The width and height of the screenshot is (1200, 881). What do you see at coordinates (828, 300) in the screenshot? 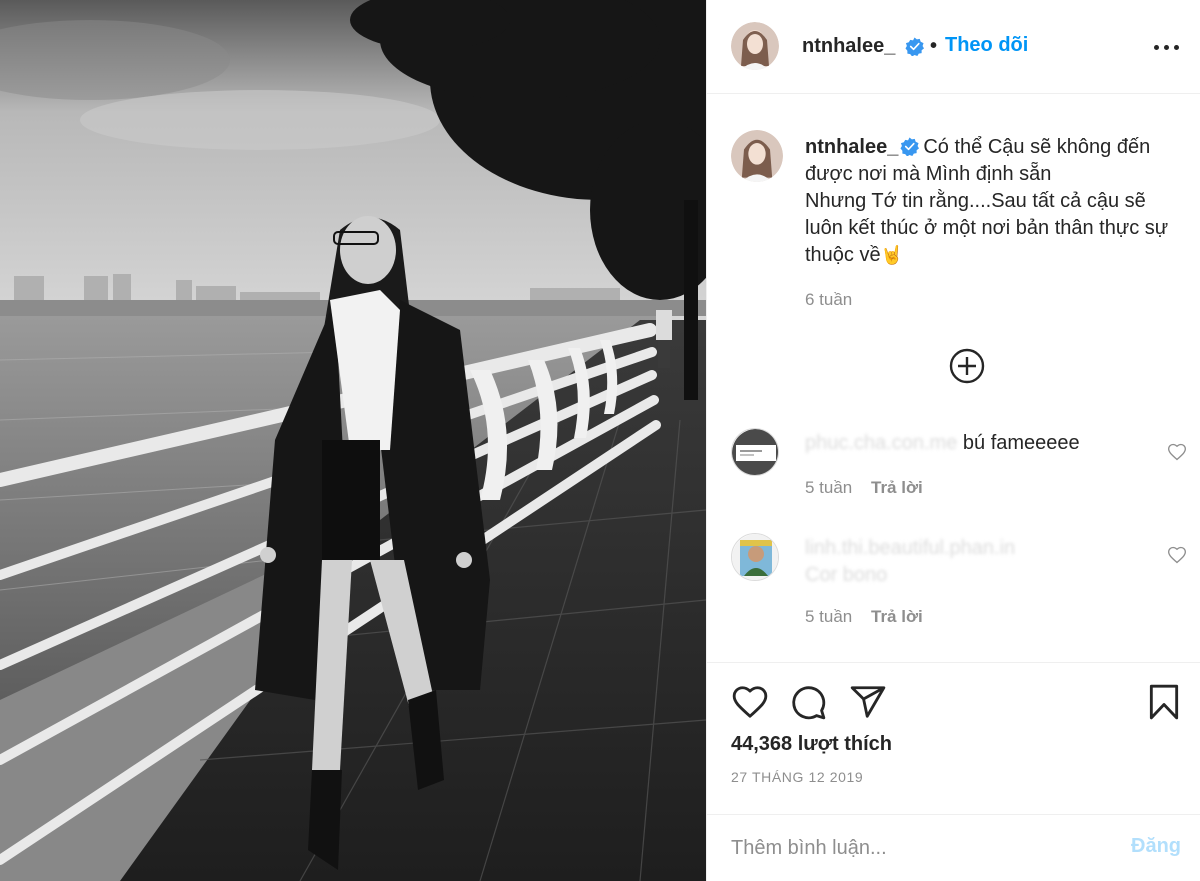
I see `caption-timestamp: 6 tuần` at bounding box center [828, 300].